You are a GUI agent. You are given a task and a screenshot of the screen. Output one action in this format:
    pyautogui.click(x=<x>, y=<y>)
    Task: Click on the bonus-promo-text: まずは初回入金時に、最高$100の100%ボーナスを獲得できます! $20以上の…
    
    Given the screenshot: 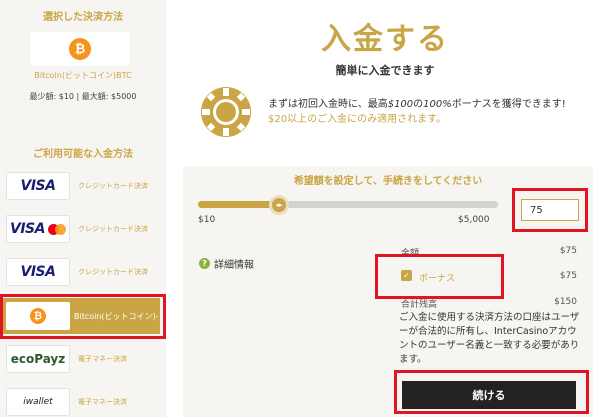 What is the action you would take?
    pyautogui.click(x=417, y=112)
    